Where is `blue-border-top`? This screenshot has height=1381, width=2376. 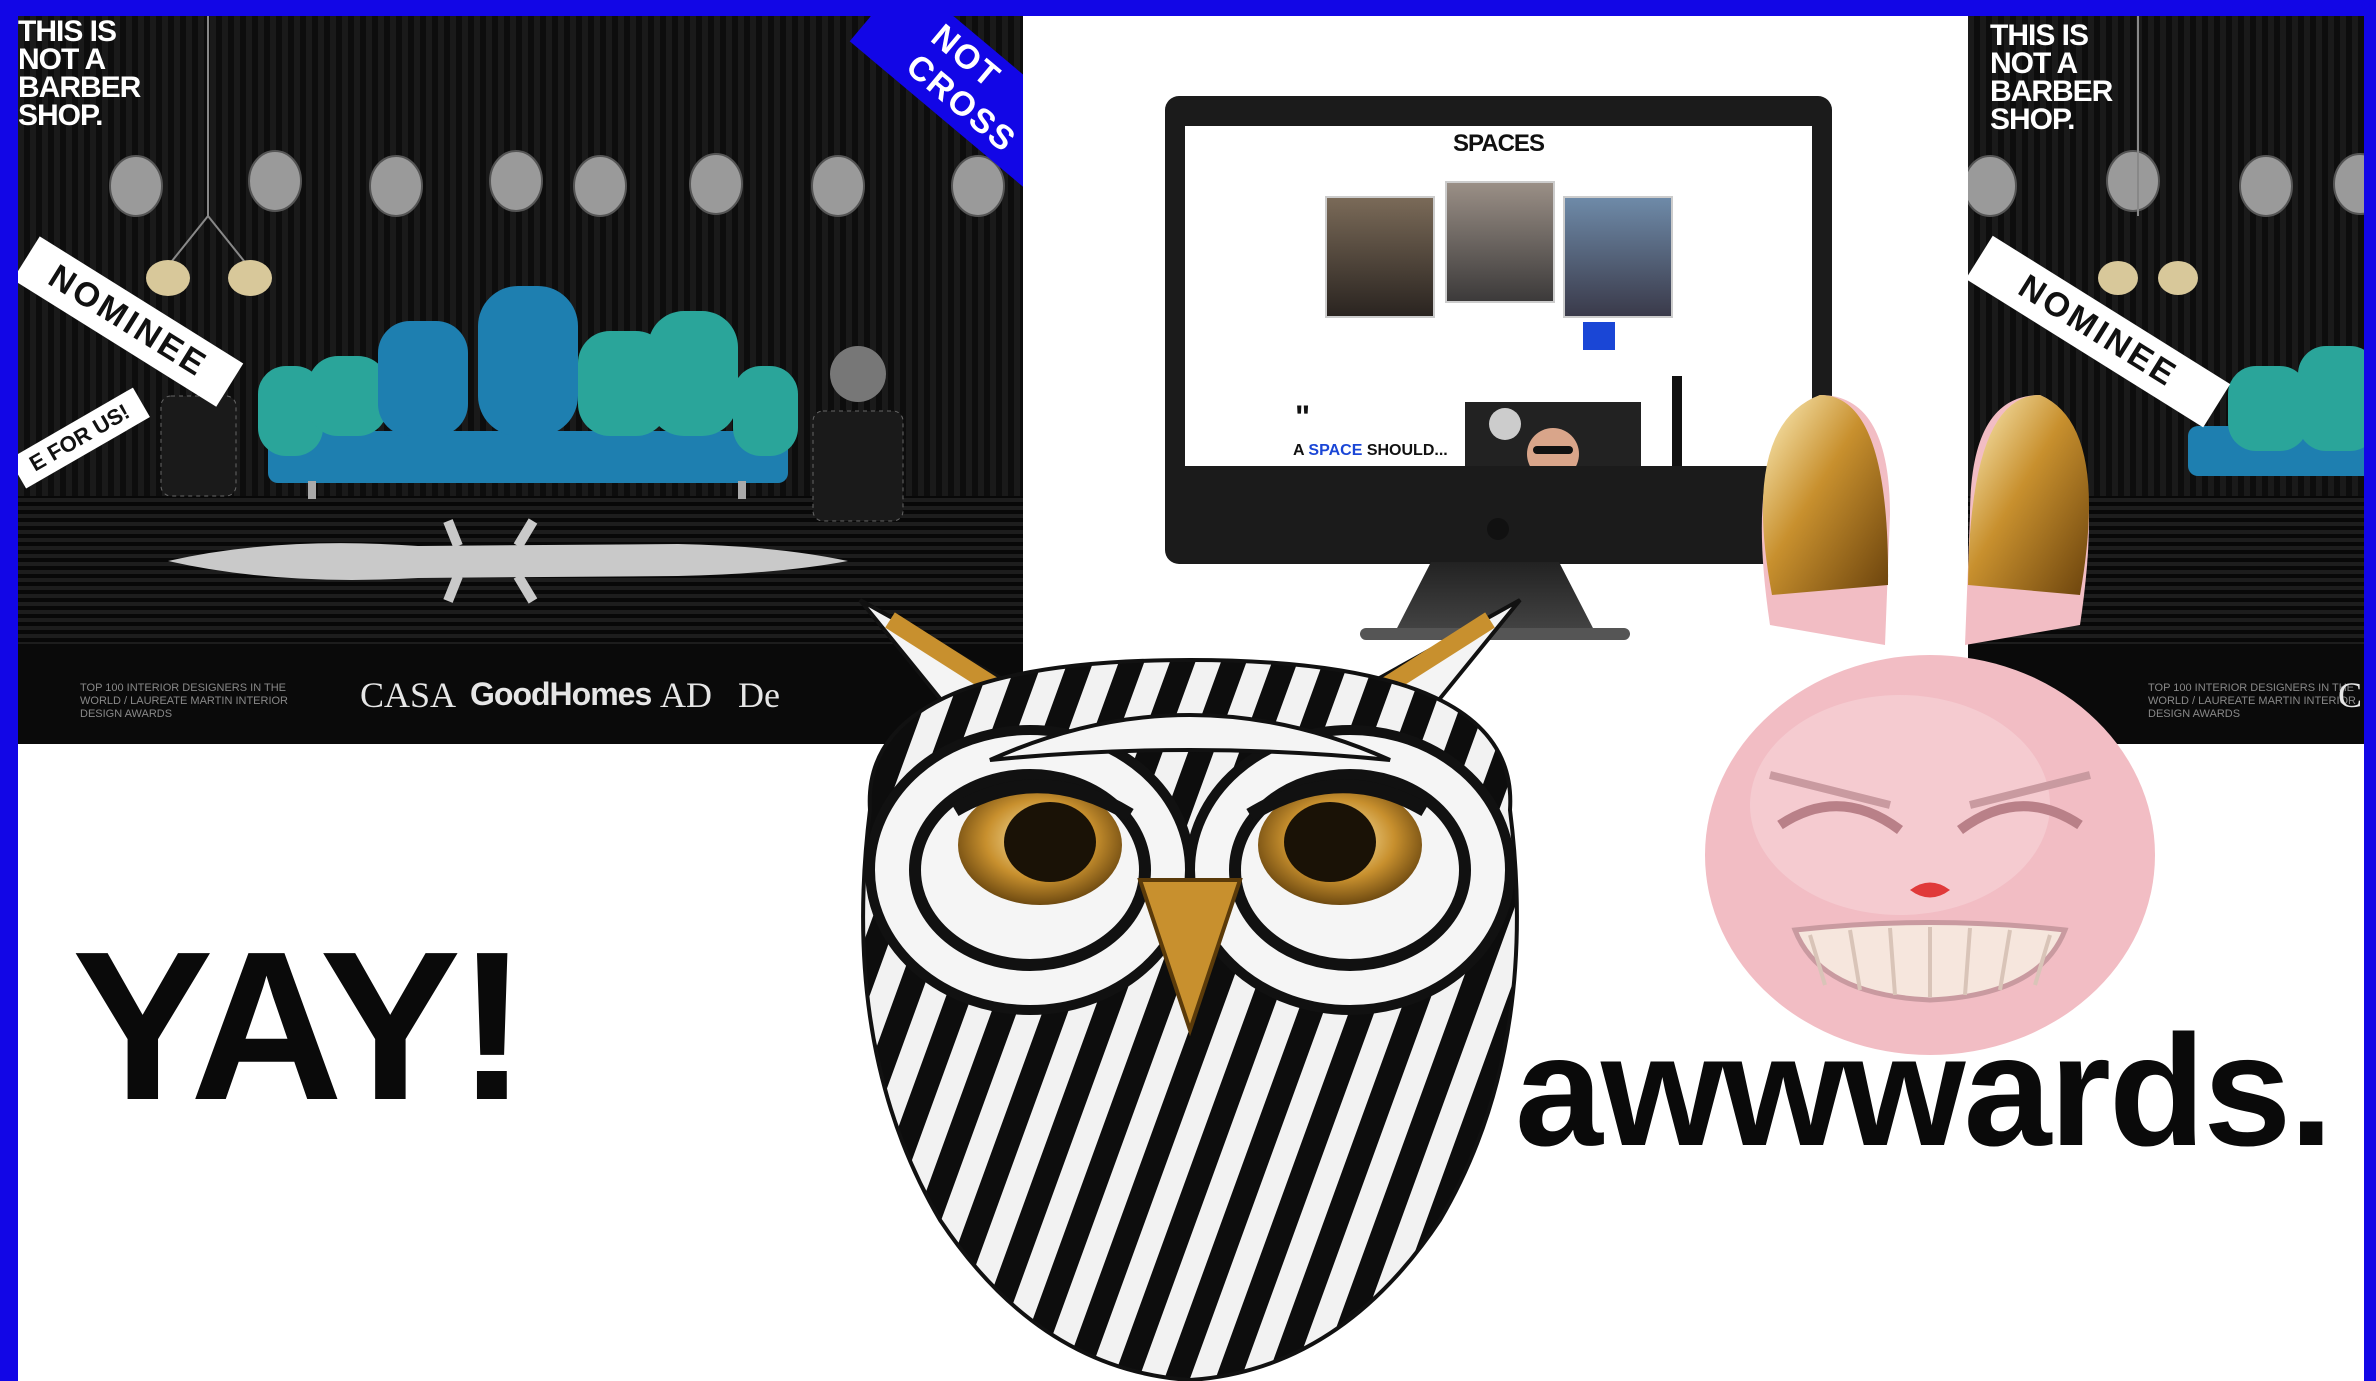
blue-border-top is located at coordinates (1188, 8).